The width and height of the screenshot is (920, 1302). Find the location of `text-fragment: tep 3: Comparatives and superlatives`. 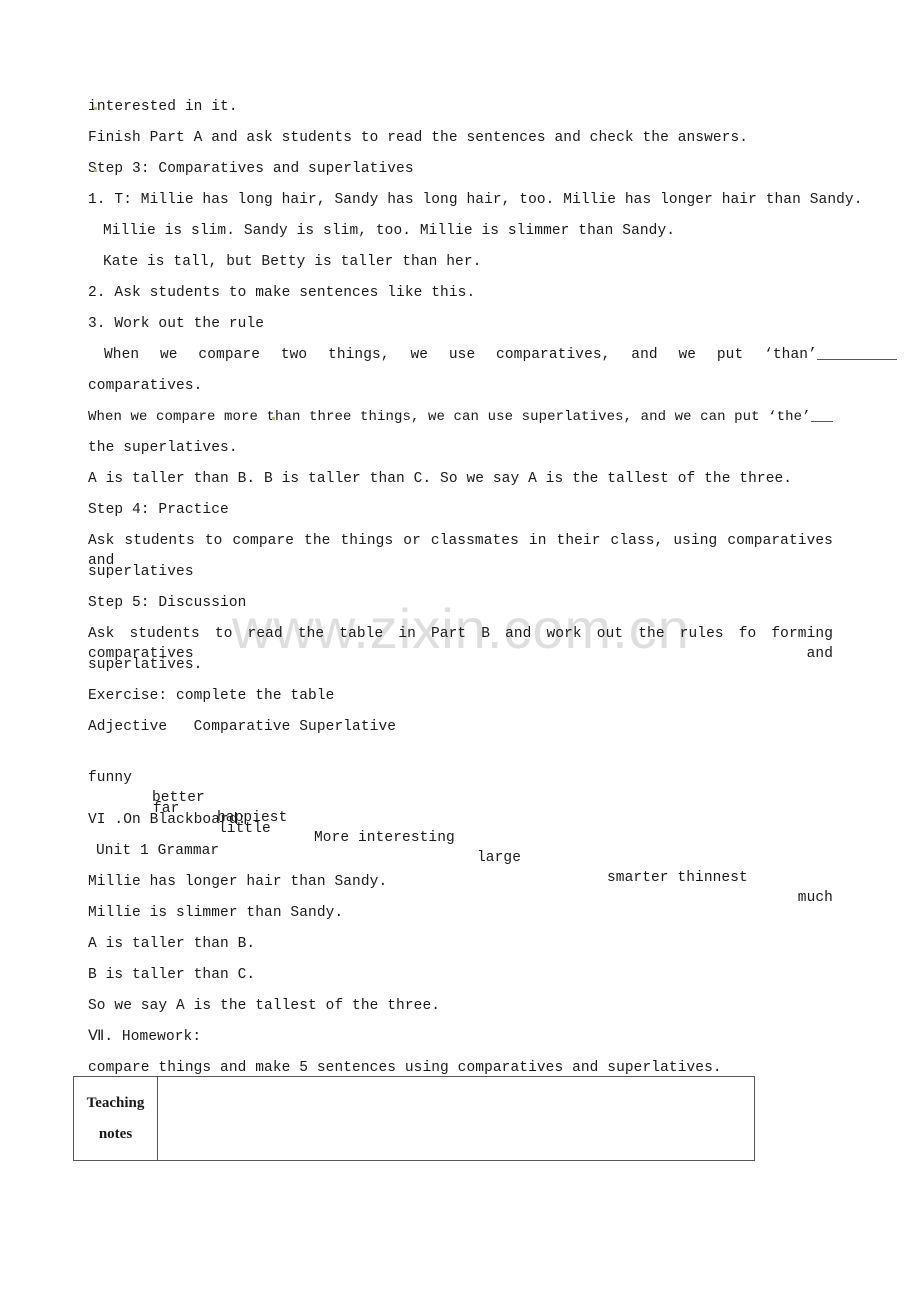

text-fragment: tep 3: Comparatives and superlatives is located at coordinates (255, 169).